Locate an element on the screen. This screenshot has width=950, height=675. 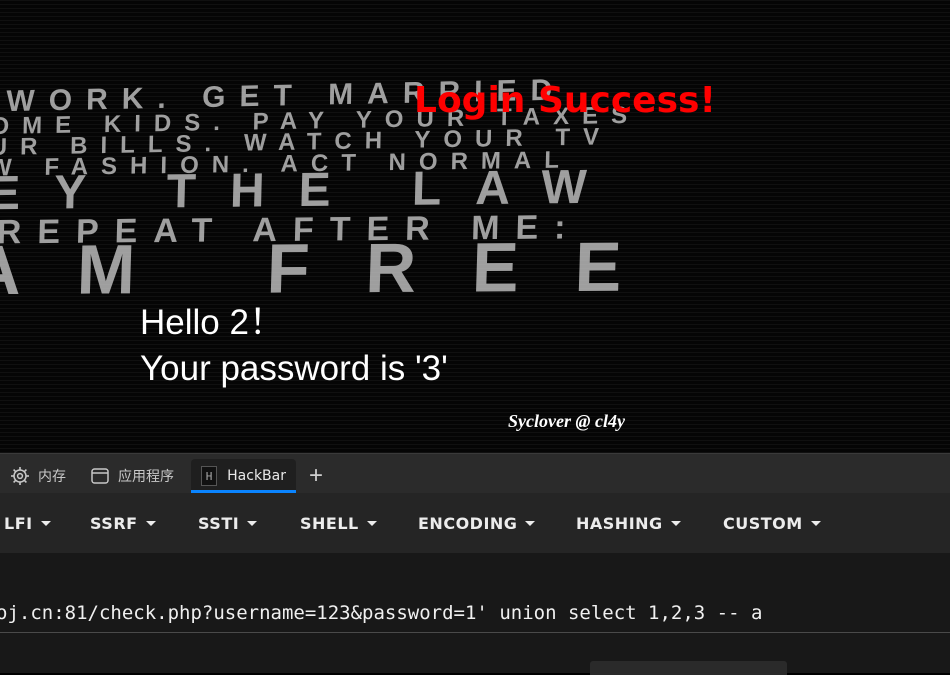
menu-hashing-label: HASHING is located at coordinates (619, 523).